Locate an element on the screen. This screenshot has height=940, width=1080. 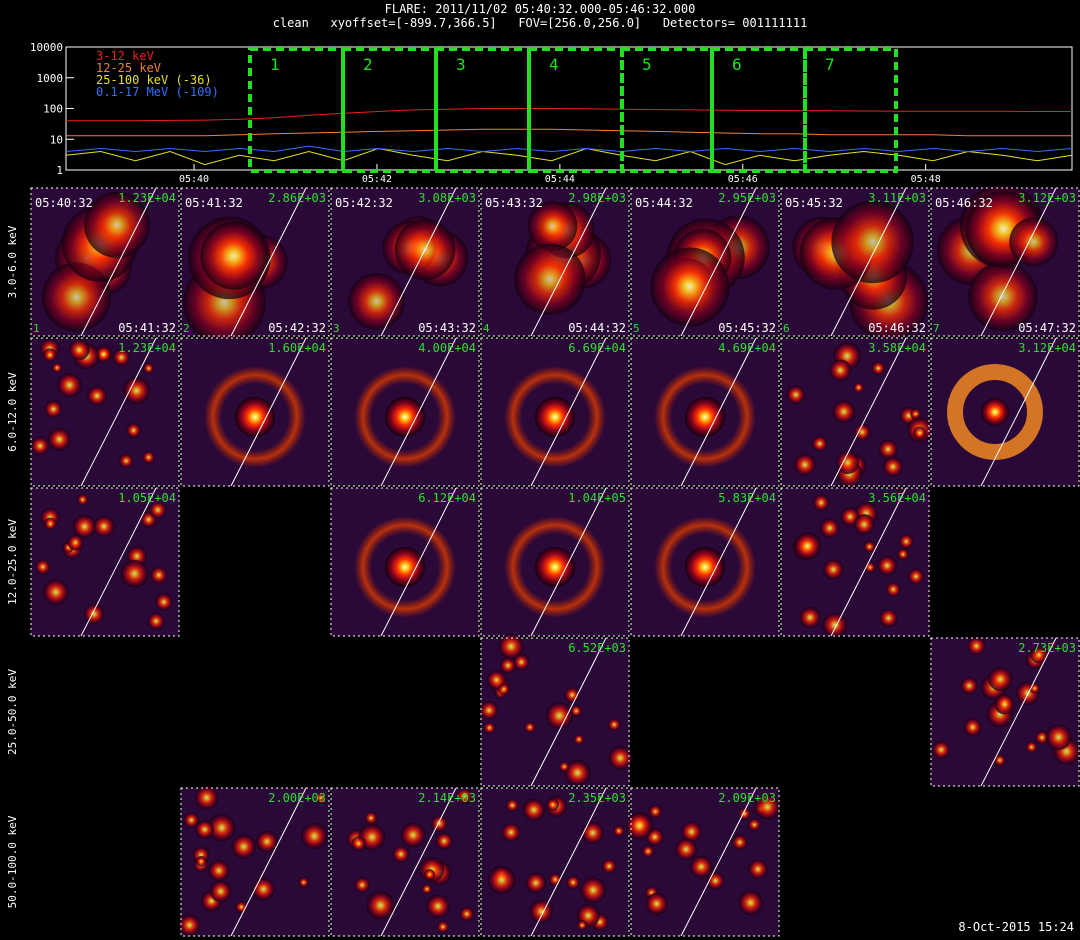
interval-box is located at coordinates (482, 110).